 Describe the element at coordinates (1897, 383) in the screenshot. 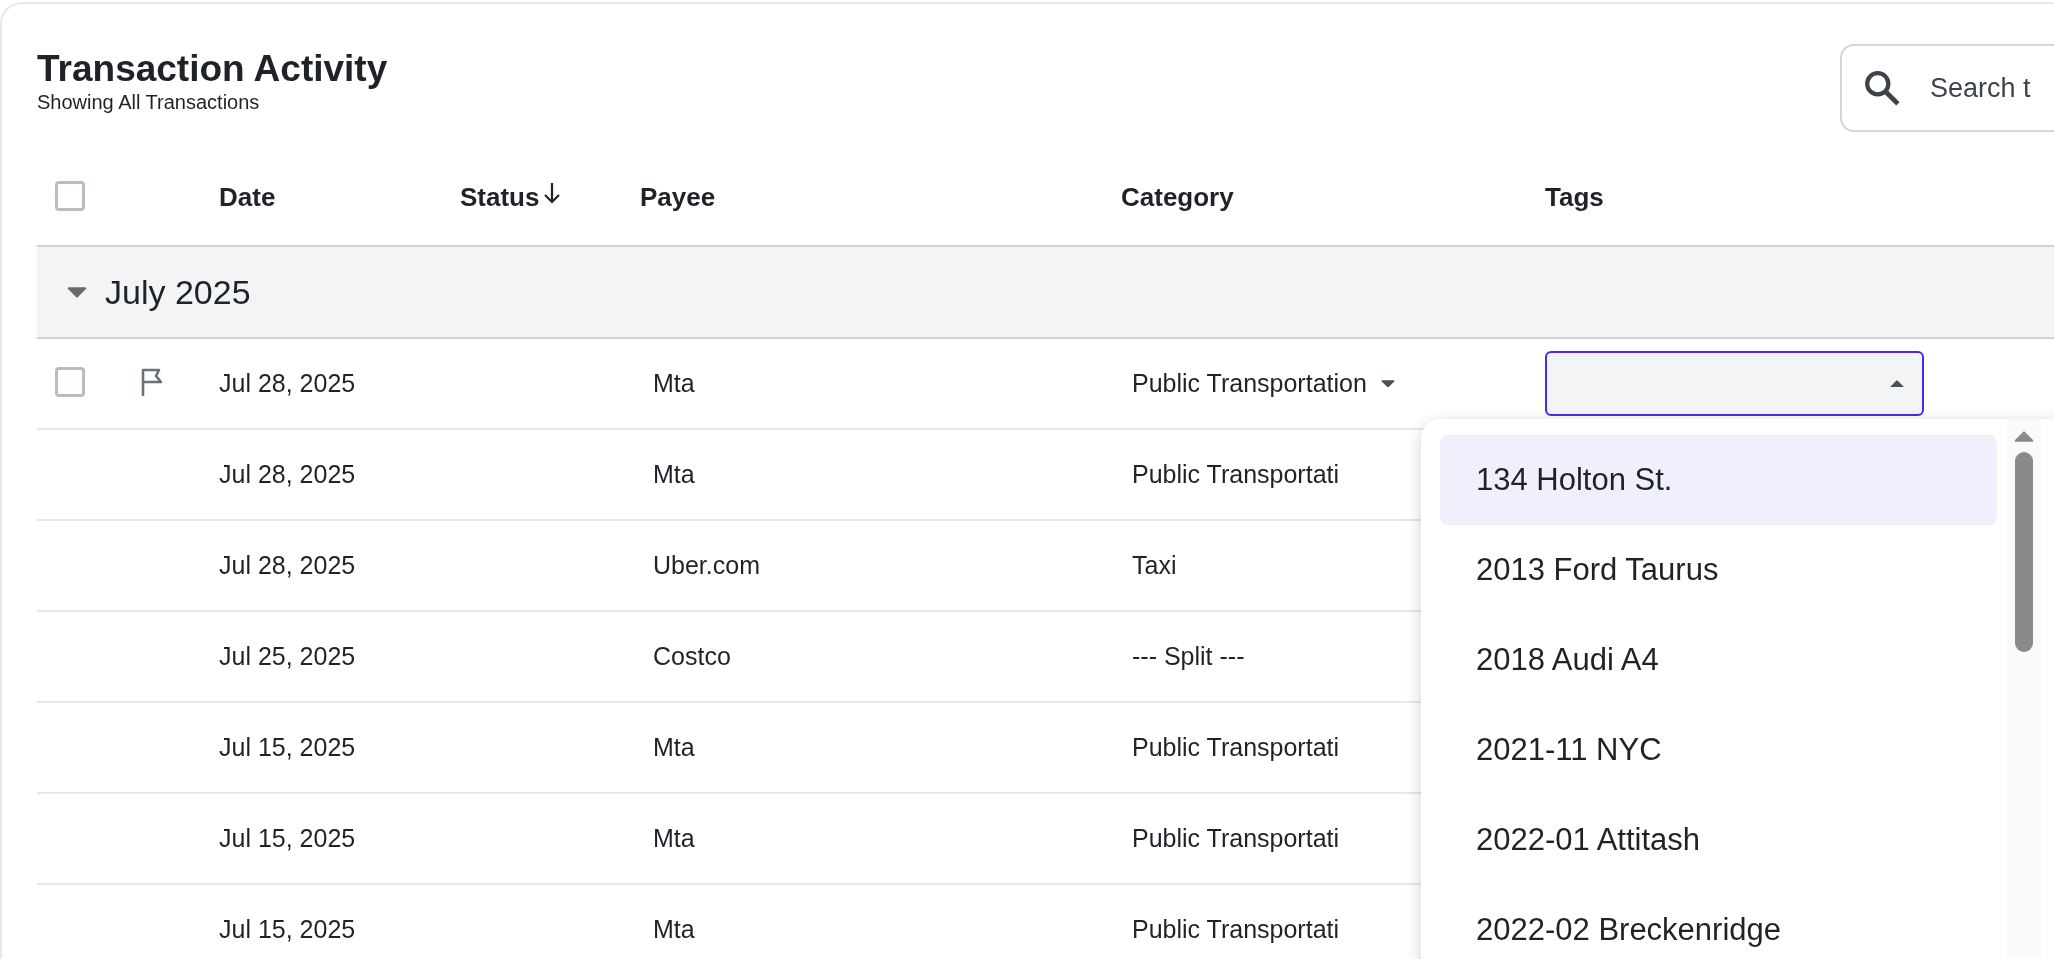

I see `caret-up-icon` at that location.